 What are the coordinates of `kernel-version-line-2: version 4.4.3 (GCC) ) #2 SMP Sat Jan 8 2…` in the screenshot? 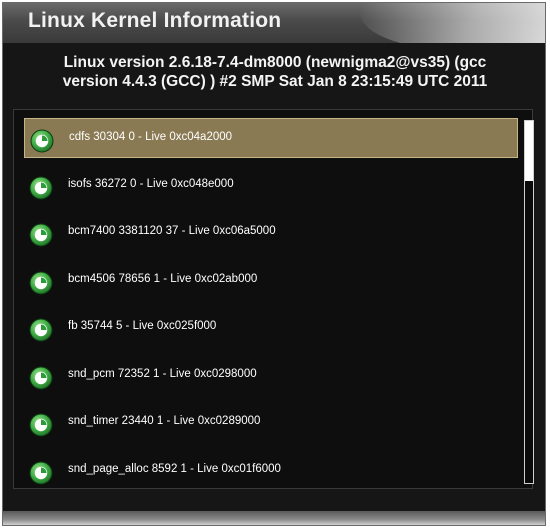 It's located at (275, 81).